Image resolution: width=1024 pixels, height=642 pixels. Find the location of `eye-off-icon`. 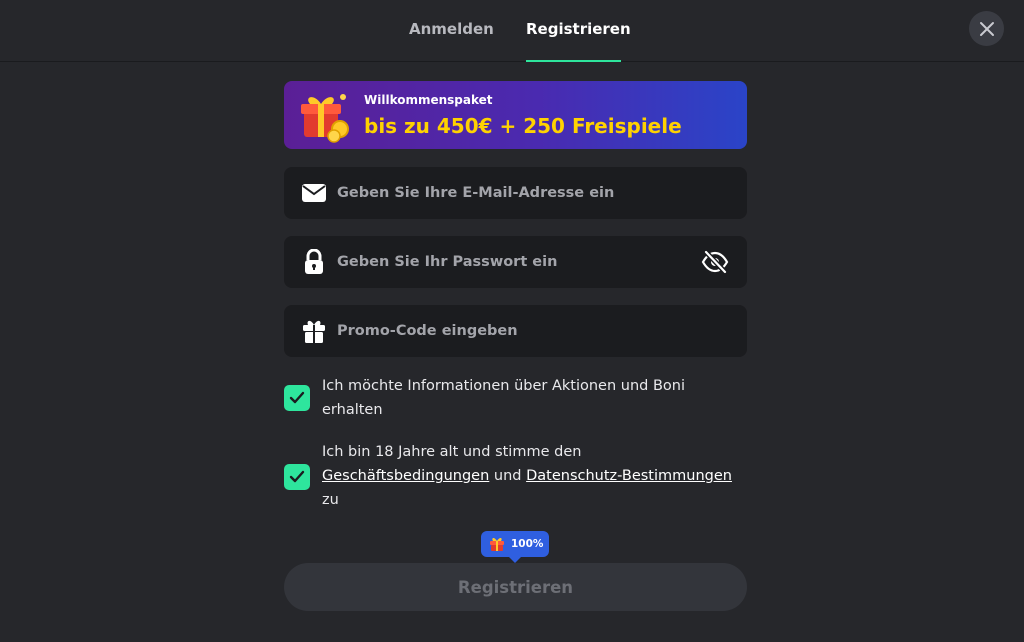

eye-off-icon is located at coordinates (715, 262).